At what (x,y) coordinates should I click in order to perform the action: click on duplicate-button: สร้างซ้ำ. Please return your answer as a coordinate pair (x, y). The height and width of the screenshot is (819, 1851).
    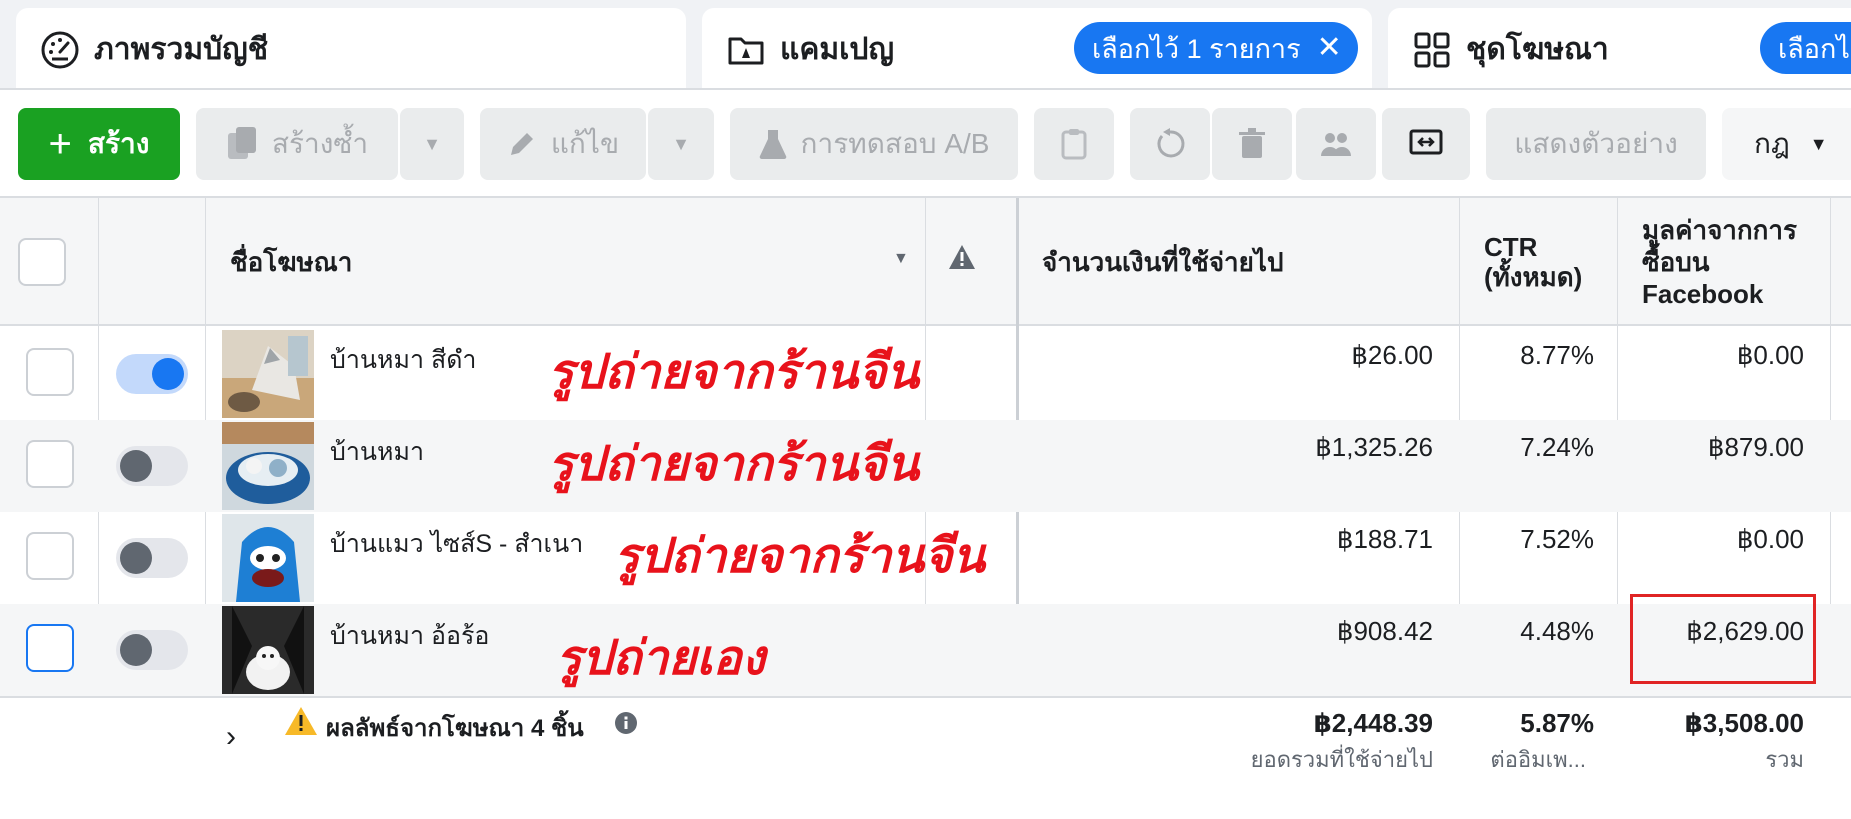
    Looking at the image, I should click on (297, 144).